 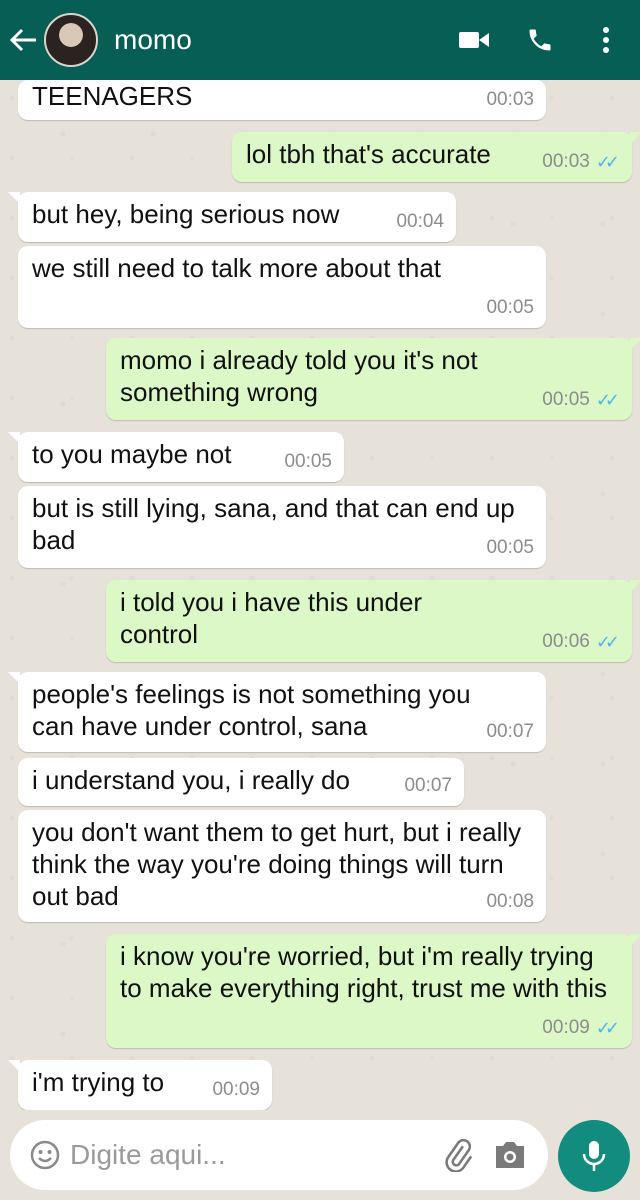 I want to click on message-text: i understand you, i really do, so click(x=191, y=780).